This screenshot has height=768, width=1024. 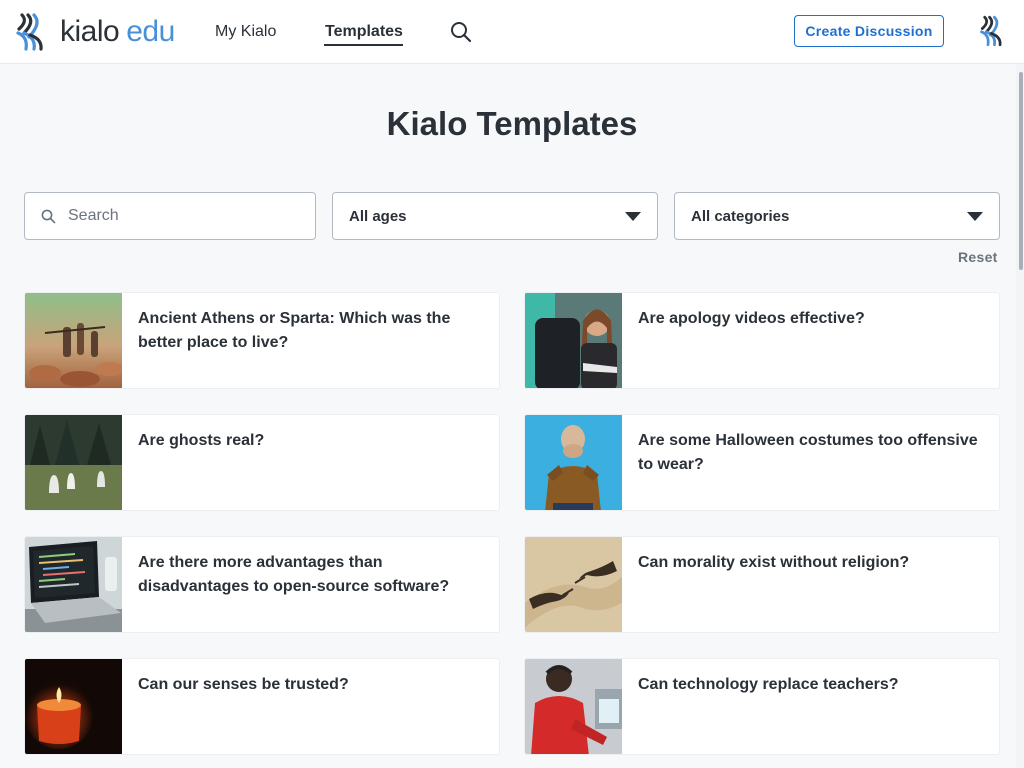 I want to click on laptop-code-photo, so click(x=73, y=584).